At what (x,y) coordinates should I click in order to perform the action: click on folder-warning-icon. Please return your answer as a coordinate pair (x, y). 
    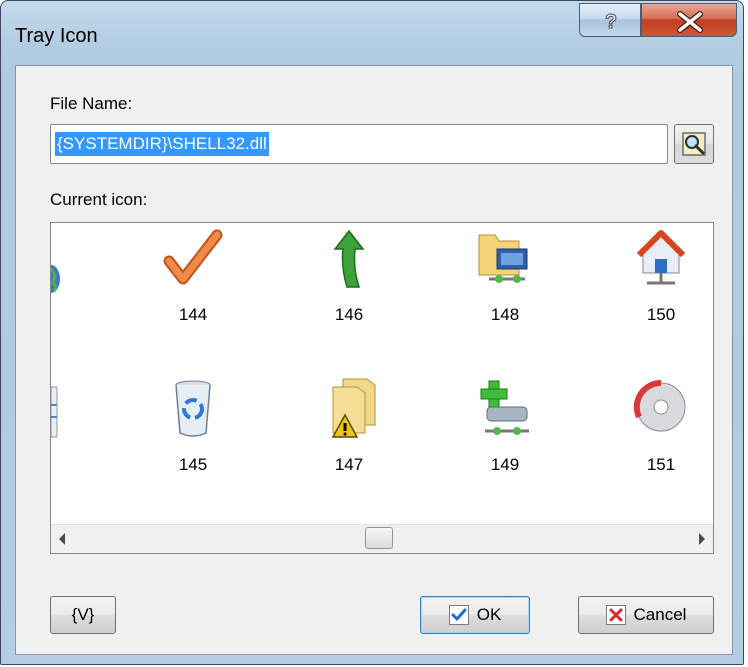
    Looking at the image, I should click on (353, 408).